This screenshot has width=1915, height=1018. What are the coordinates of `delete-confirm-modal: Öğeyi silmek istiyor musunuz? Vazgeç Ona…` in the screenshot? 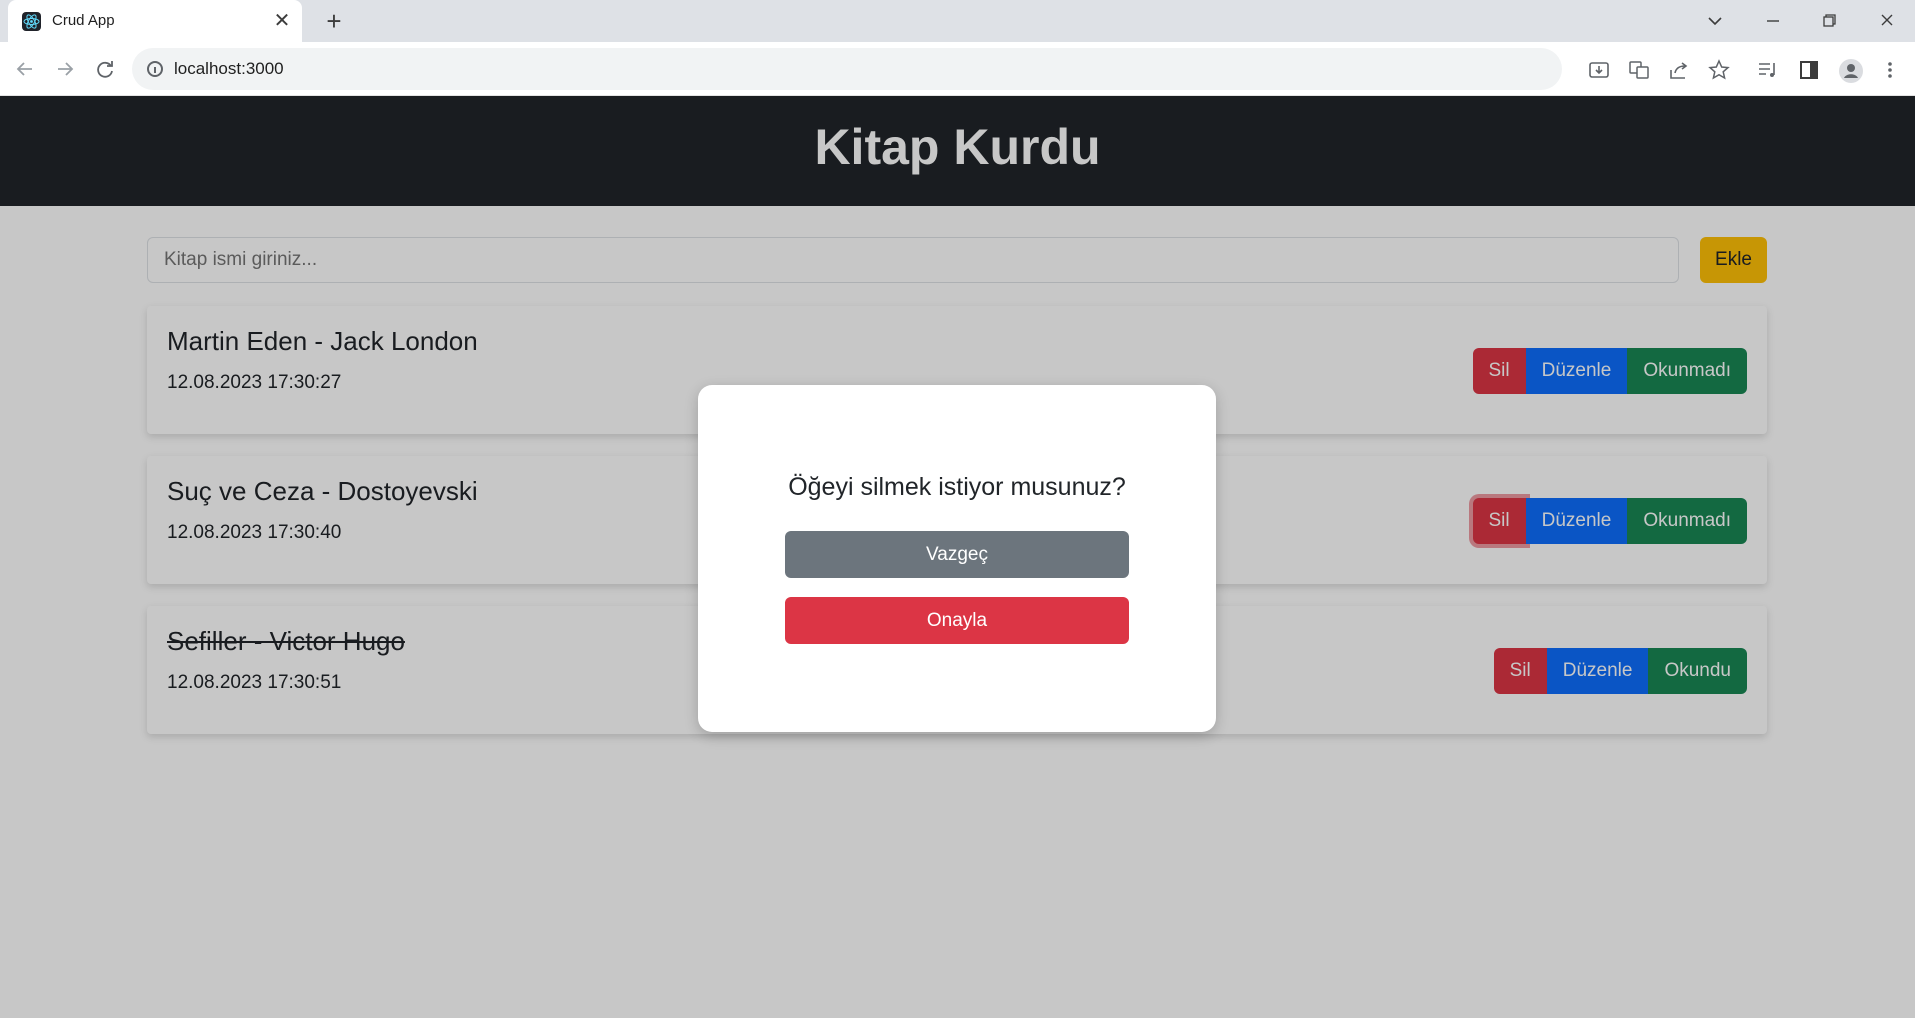 It's located at (957, 558).